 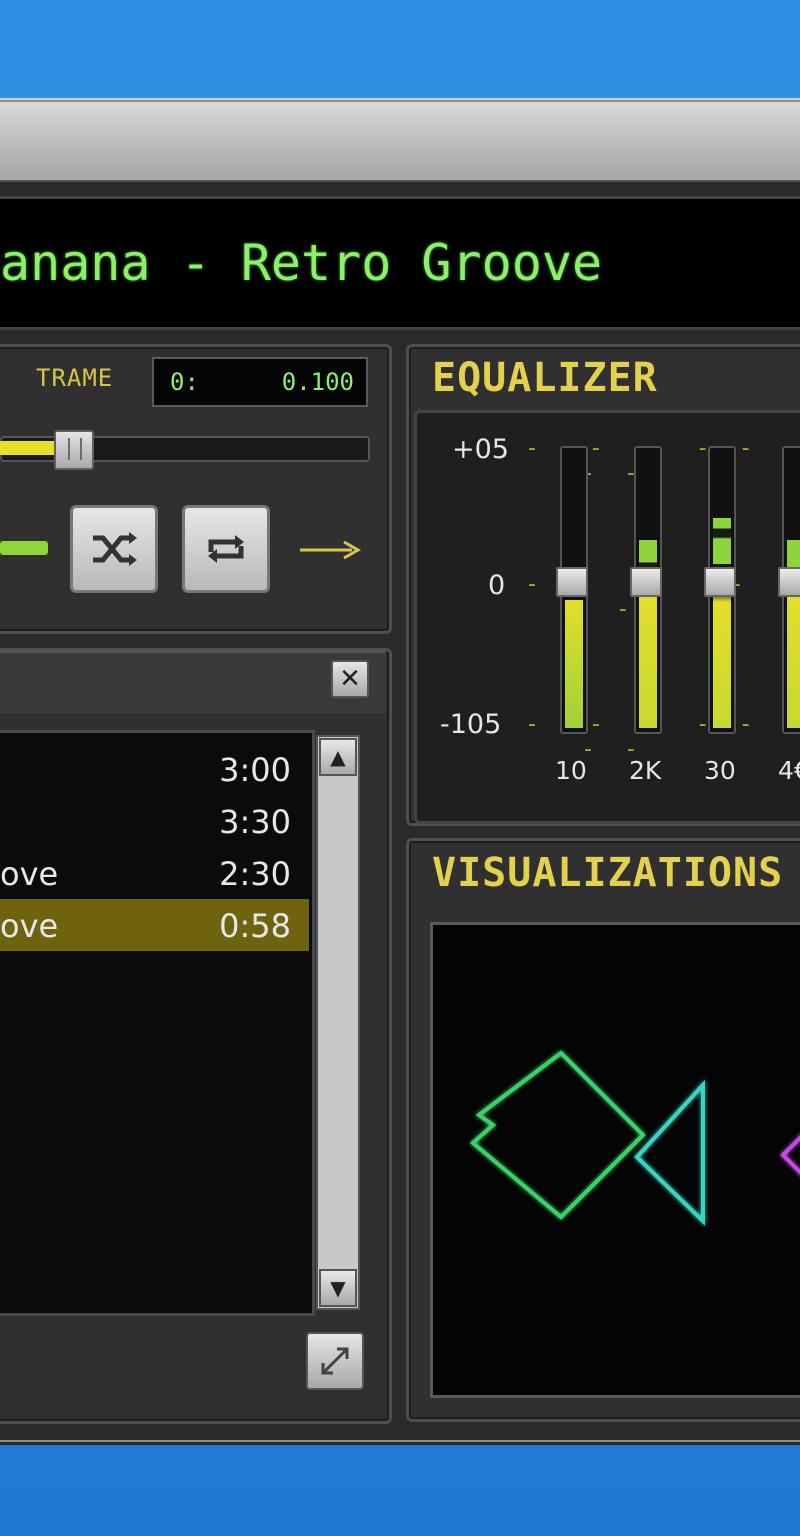 I want to click on shuffle-icon, so click(x=115, y=549).